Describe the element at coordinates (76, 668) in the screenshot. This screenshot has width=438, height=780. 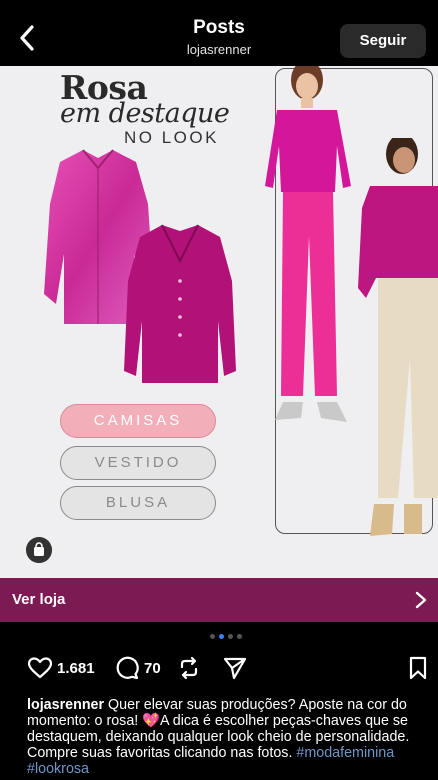
I see `like-count: 1.681` at that location.